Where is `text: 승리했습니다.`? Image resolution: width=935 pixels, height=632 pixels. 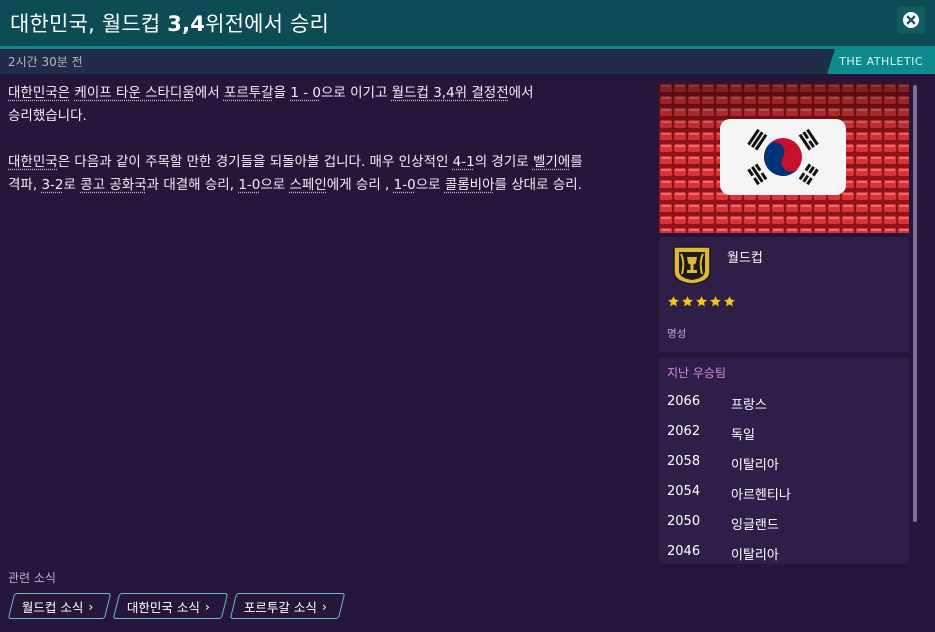 text: 승리했습니다. is located at coordinates (47, 116).